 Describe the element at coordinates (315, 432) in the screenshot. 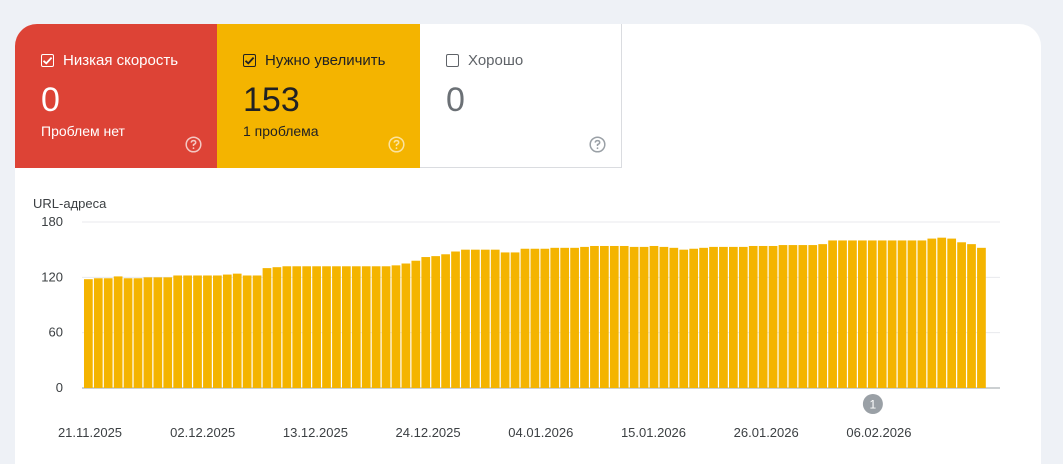

I see `x-tick-label: 13.12.2025` at that location.